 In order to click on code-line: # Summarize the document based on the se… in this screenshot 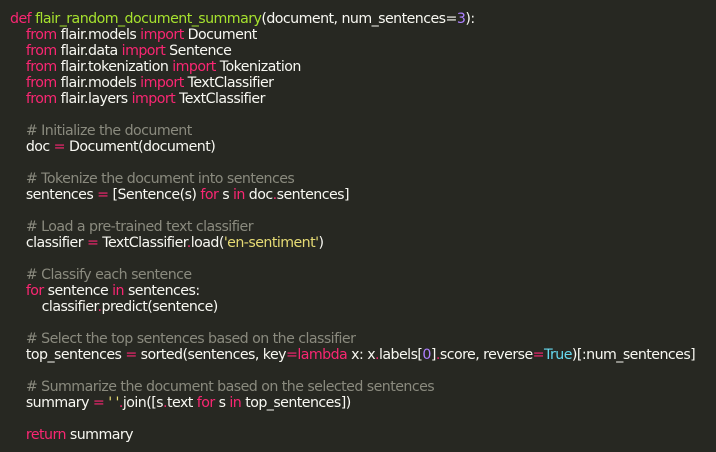, I will do `click(363, 387)`.